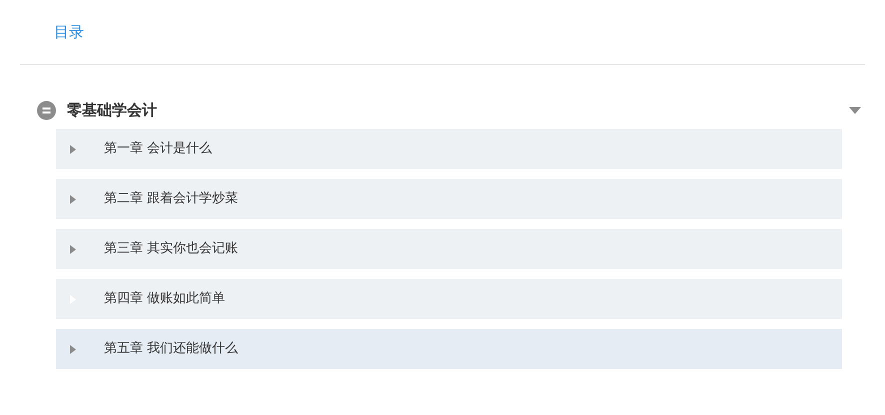 This screenshot has width=885, height=415. I want to click on chapter-title: 第三章 其实你也会记账, so click(171, 249).